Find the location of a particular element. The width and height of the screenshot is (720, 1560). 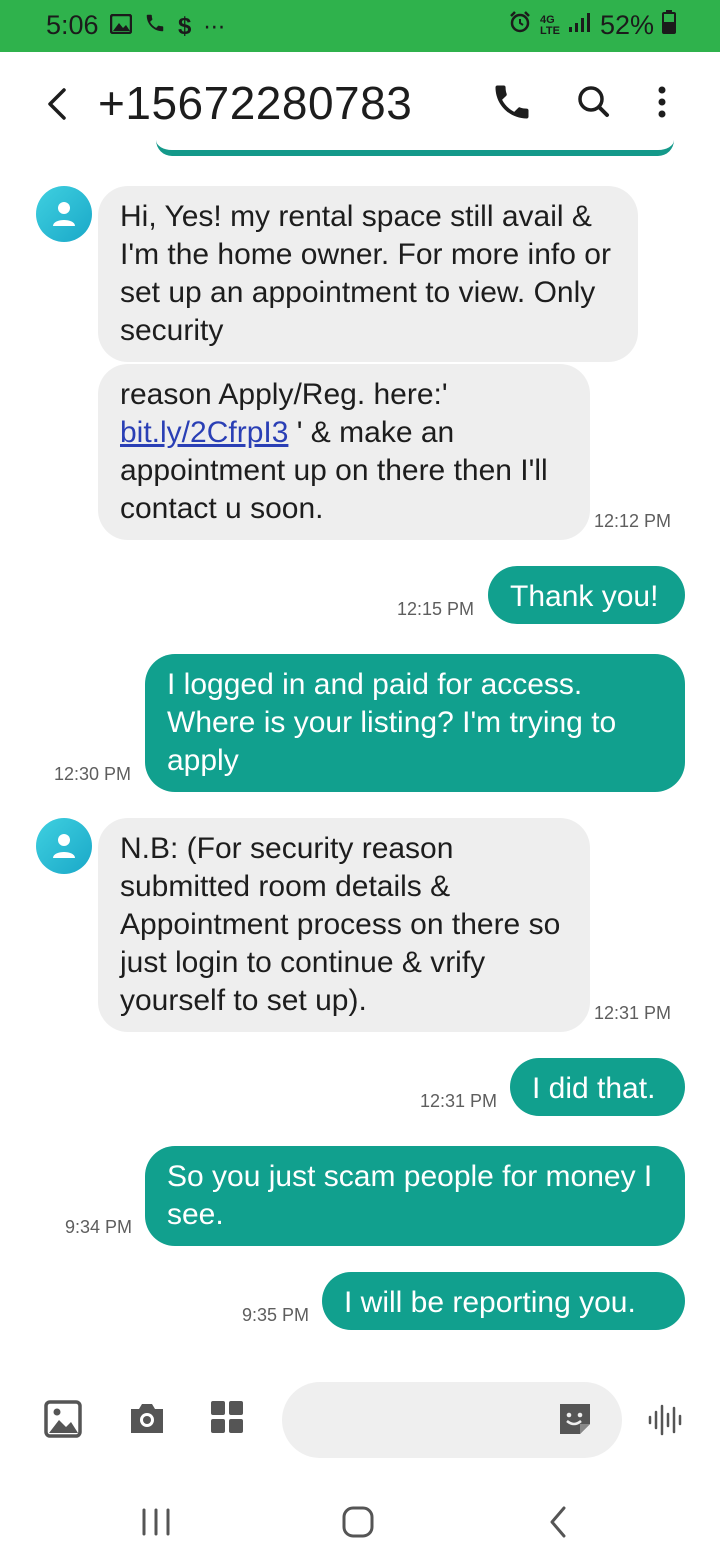

status-left-icons: $ ⋯ is located at coordinates (168, 26).